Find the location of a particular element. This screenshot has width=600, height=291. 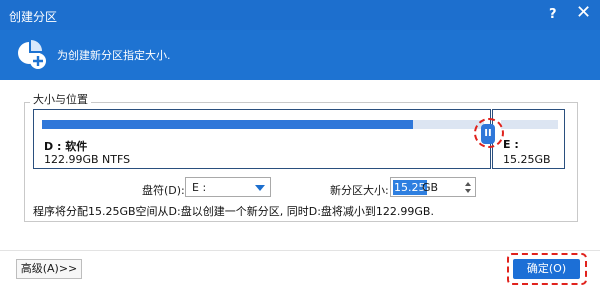

decrement-arrow-icon is located at coordinates (468, 191).